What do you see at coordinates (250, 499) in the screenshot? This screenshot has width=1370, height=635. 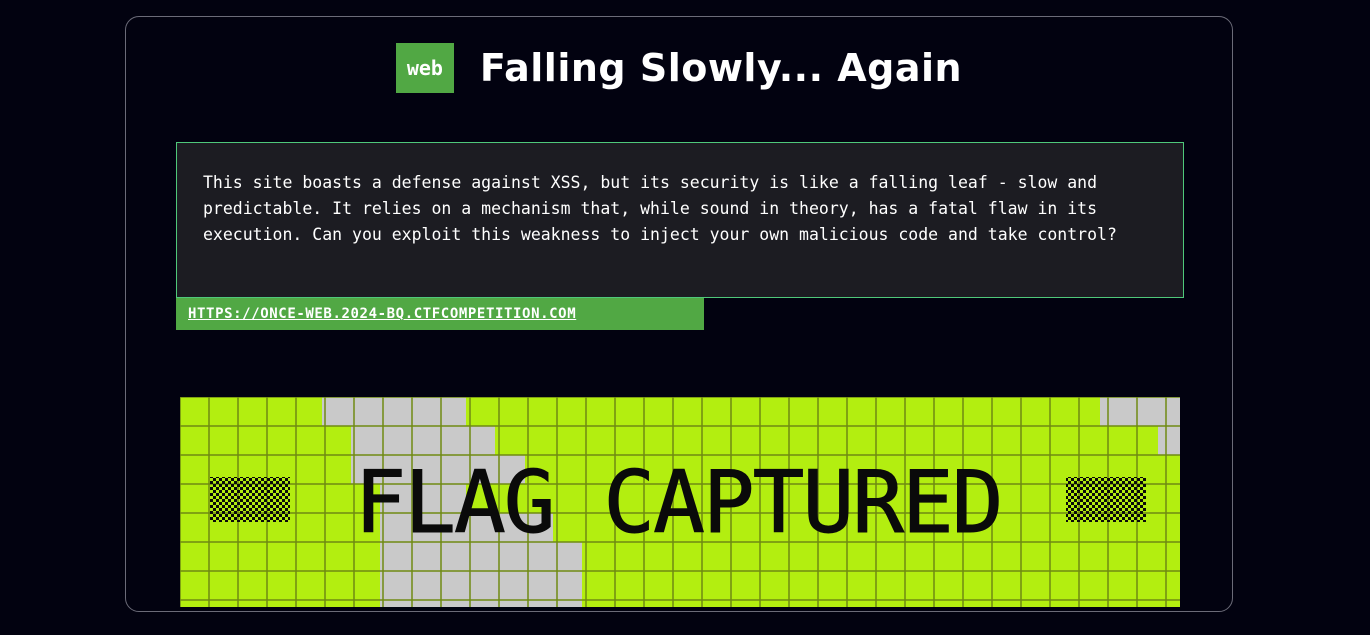 I see `banner-left-checker` at bounding box center [250, 499].